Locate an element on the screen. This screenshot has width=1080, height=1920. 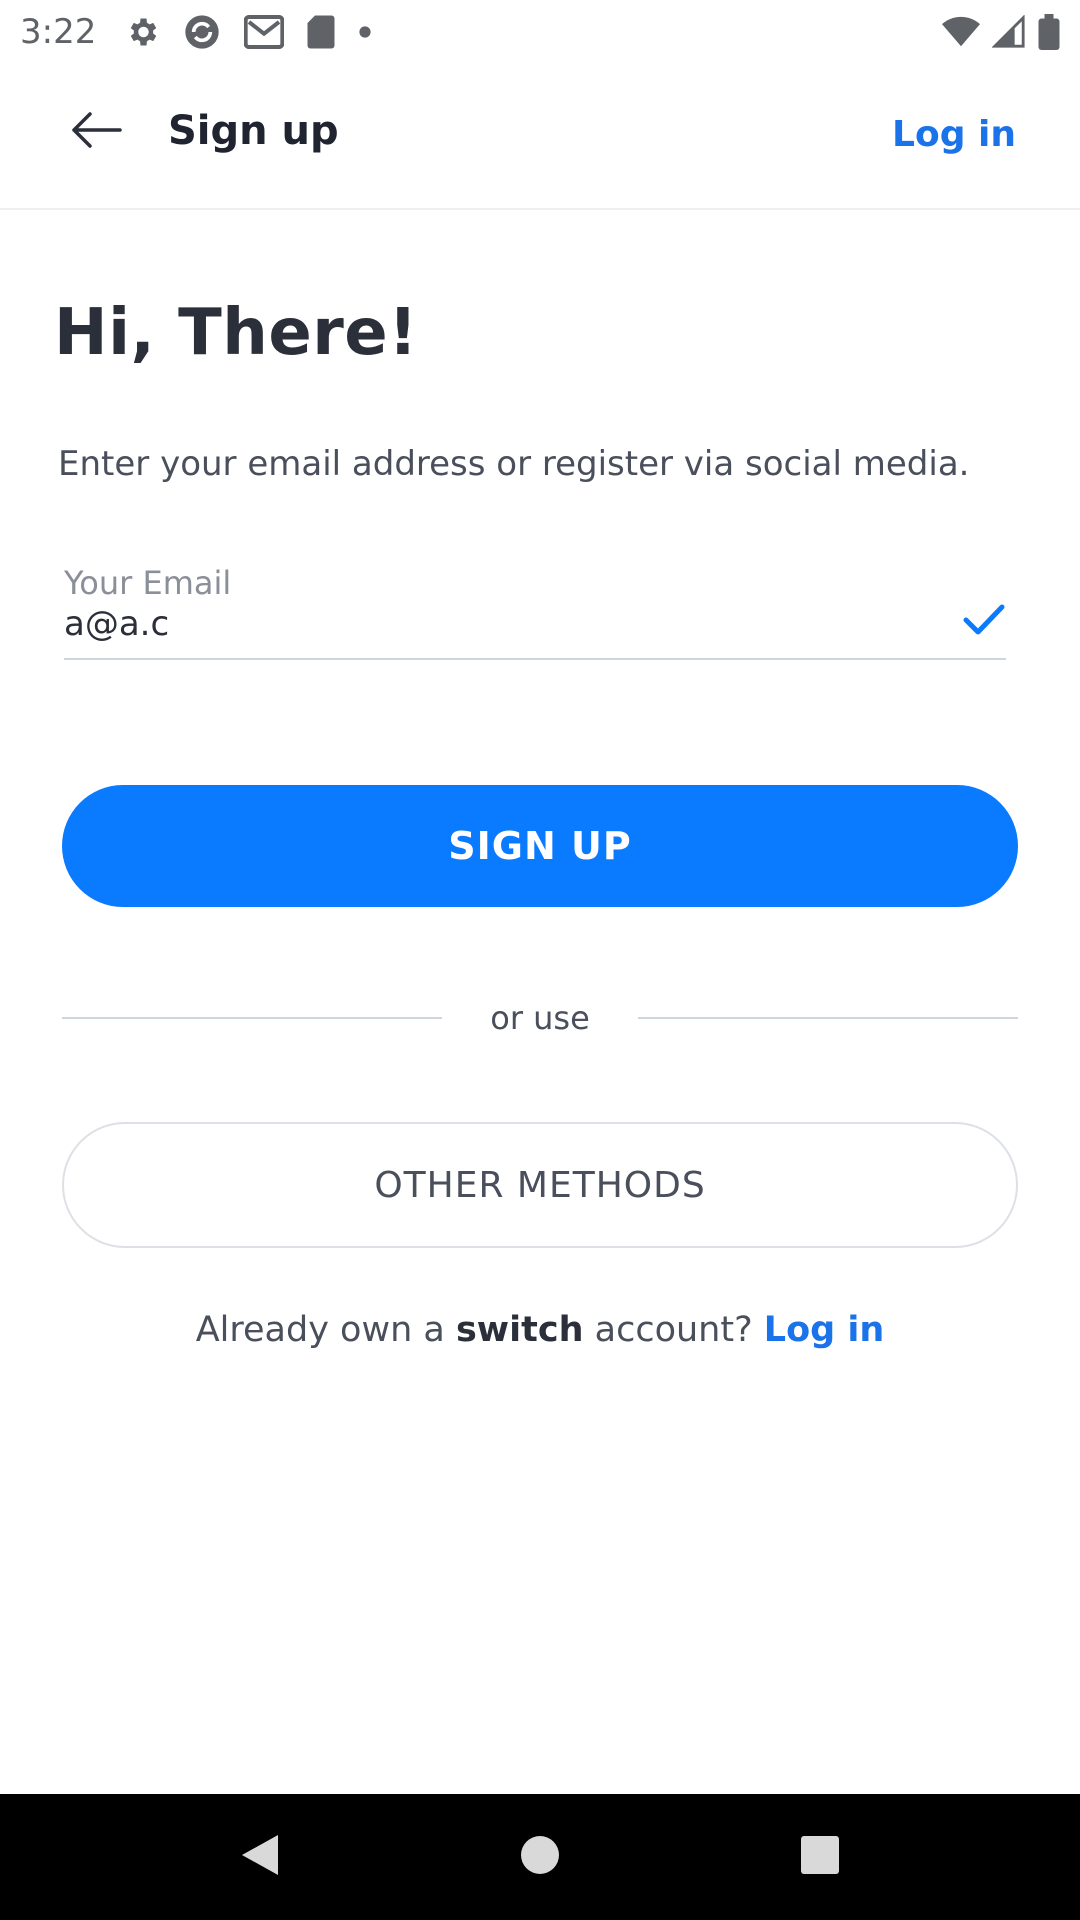
or-use-divider: or use is located at coordinates (540, 1018).